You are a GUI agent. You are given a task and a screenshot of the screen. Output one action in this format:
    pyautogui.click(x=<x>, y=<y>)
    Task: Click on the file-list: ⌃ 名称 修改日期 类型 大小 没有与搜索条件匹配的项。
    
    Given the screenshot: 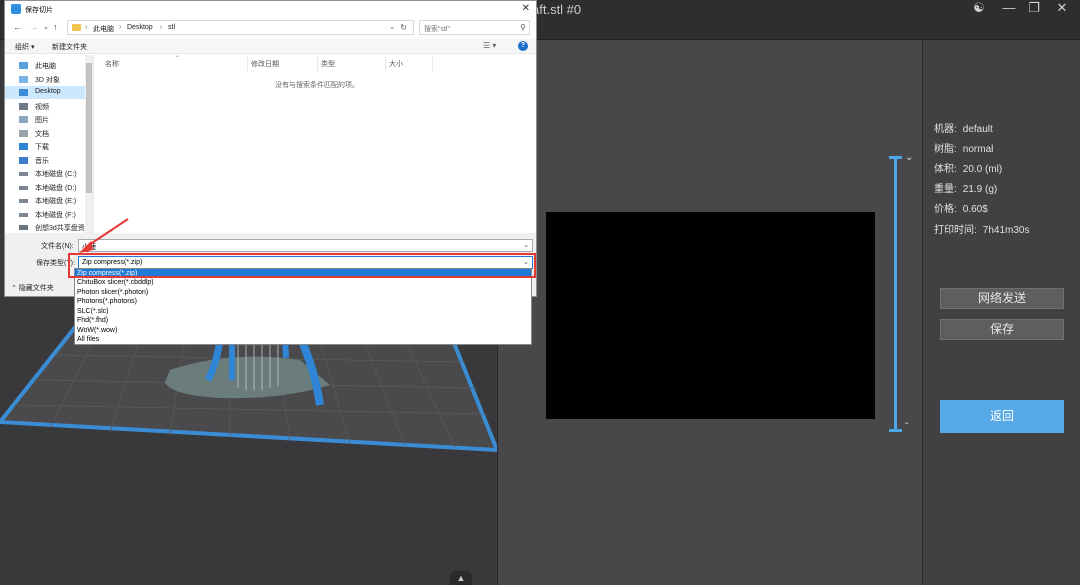 What is the action you would take?
    pyautogui.click(x=315, y=144)
    